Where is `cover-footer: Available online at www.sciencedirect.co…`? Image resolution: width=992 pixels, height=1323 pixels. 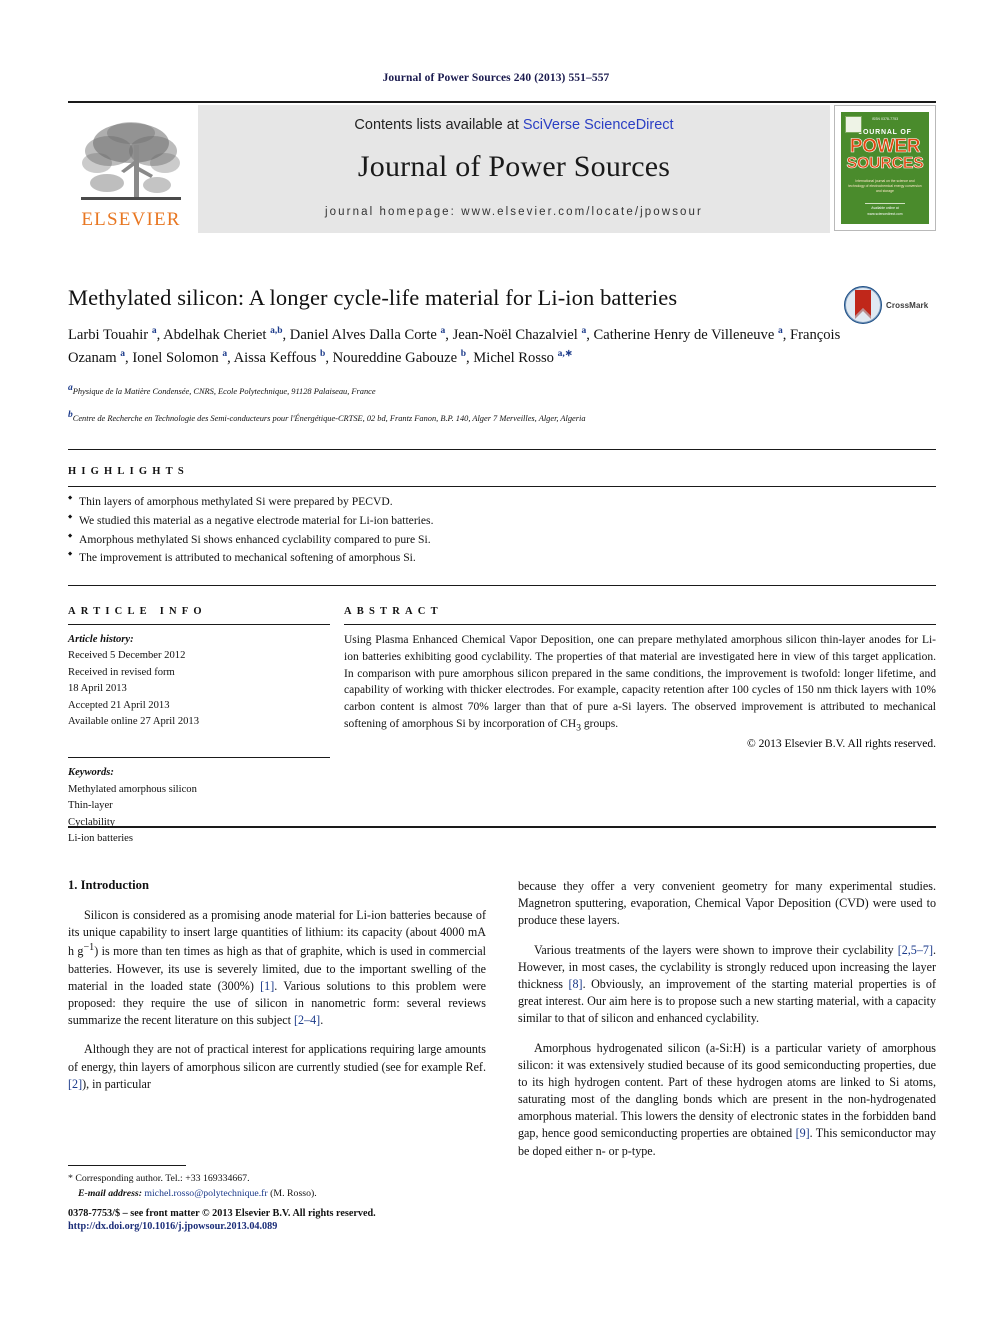 cover-footer: Available online at www.sciencedirect.co… is located at coordinates (885, 210).